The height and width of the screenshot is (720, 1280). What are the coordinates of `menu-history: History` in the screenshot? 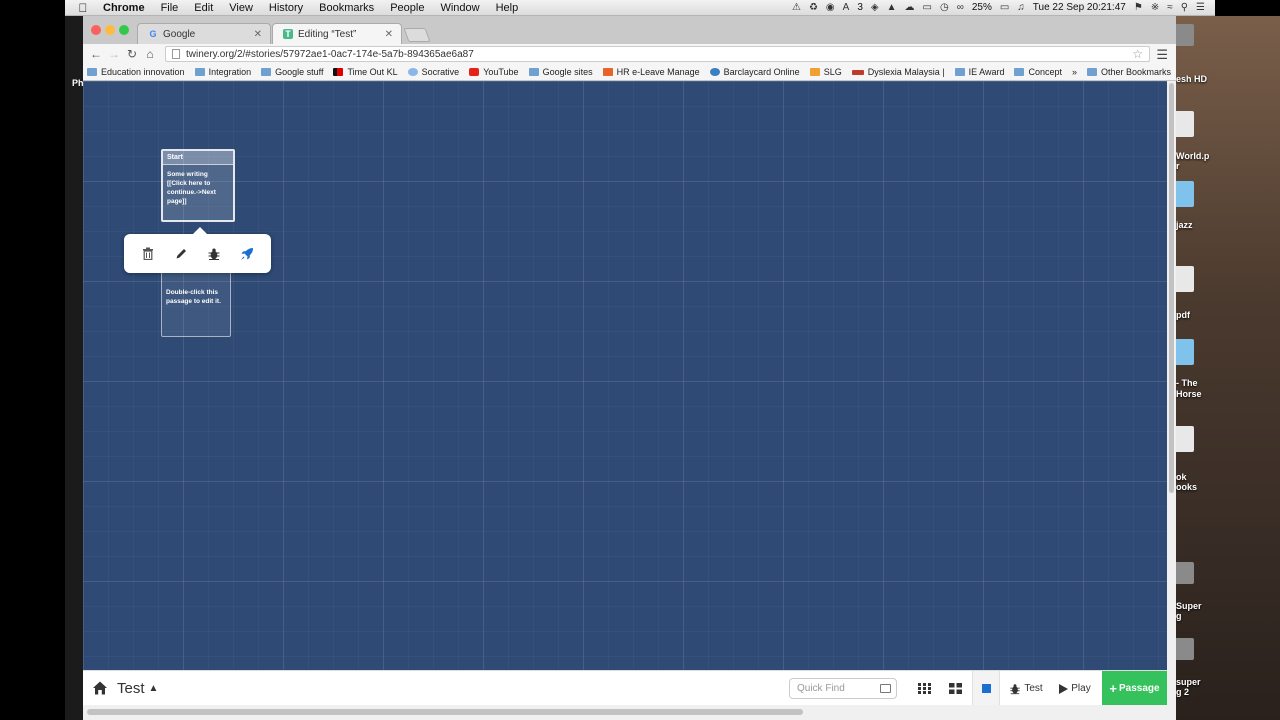 It's located at (286, 8).